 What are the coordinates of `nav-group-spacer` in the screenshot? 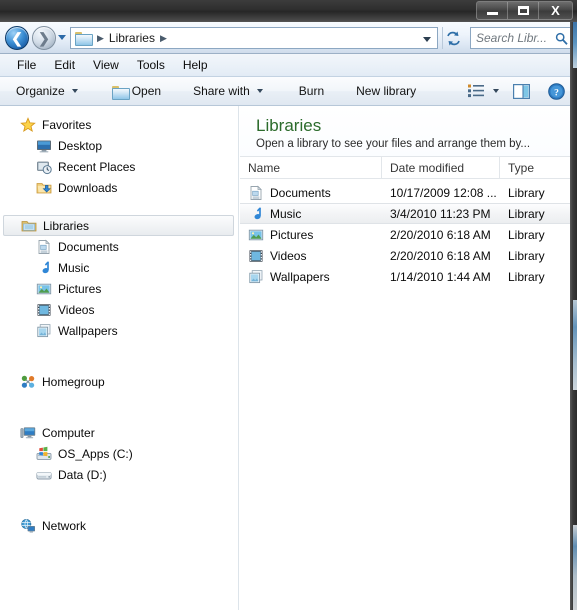 It's located at (119, 409).